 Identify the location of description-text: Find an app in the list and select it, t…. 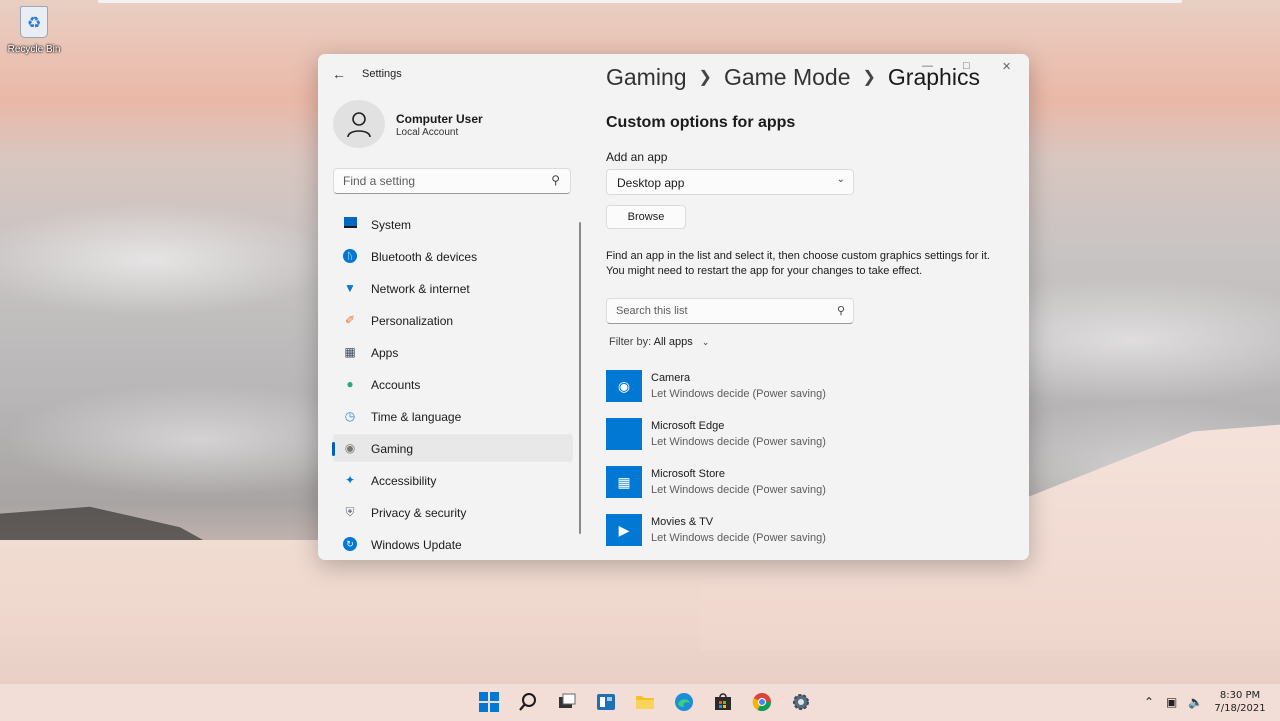
(798, 263).